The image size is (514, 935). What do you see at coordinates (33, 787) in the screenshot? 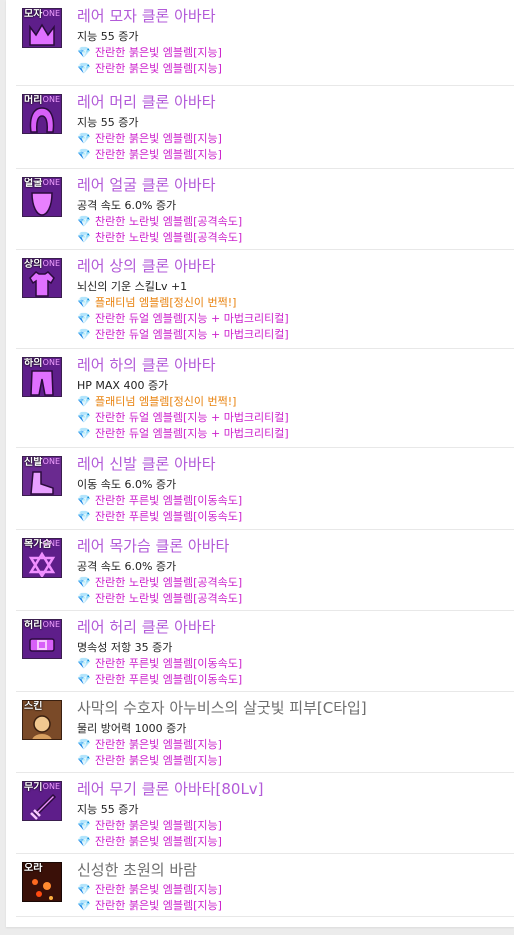
I see `slot-label: 무기` at bounding box center [33, 787].